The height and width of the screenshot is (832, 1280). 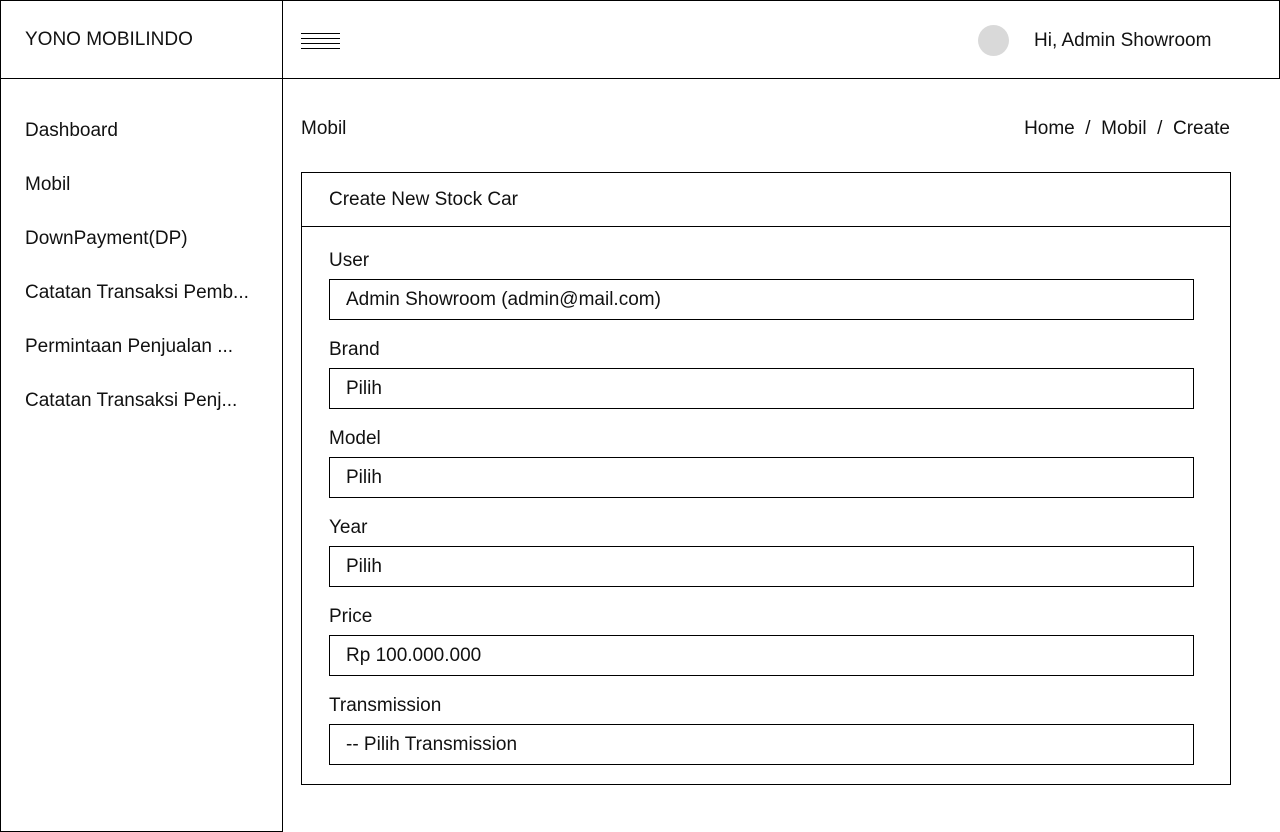 What do you see at coordinates (141, 146) in the screenshot?
I see `sidebar-item-dashboard: Dashboard` at bounding box center [141, 146].